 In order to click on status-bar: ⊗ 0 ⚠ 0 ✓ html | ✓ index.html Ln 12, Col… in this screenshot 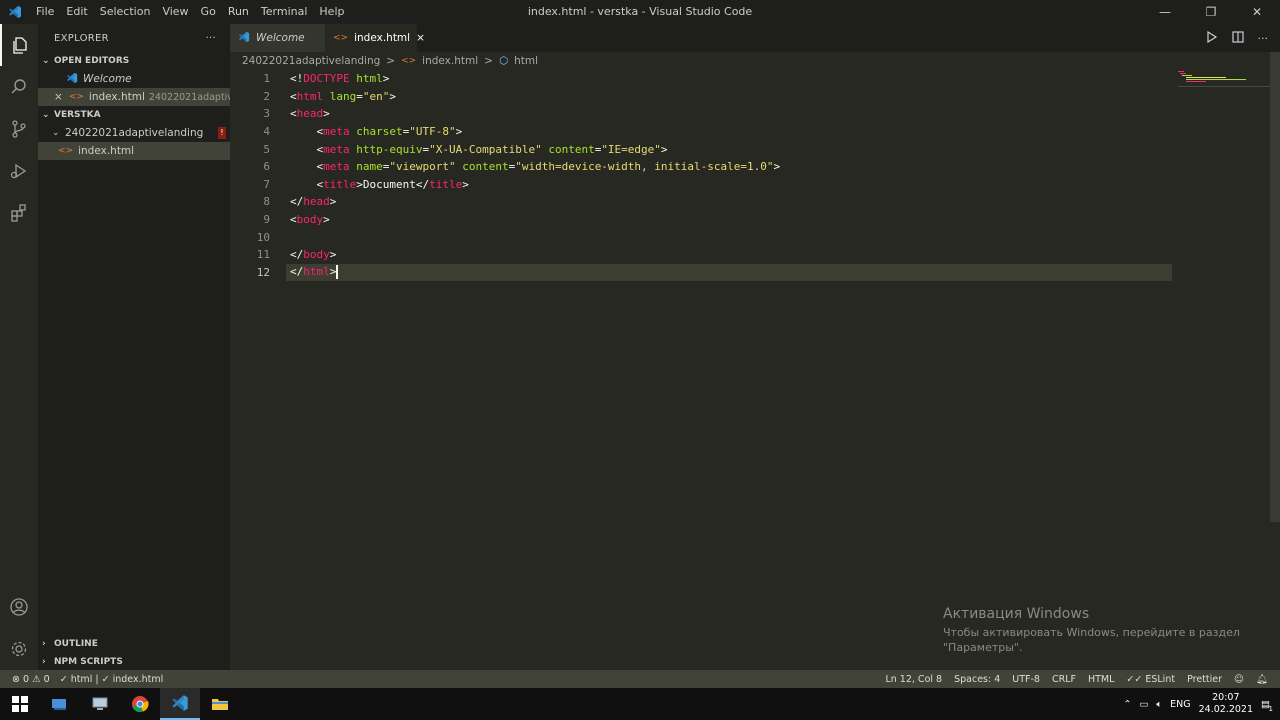, I will do `click(640, 679)`.